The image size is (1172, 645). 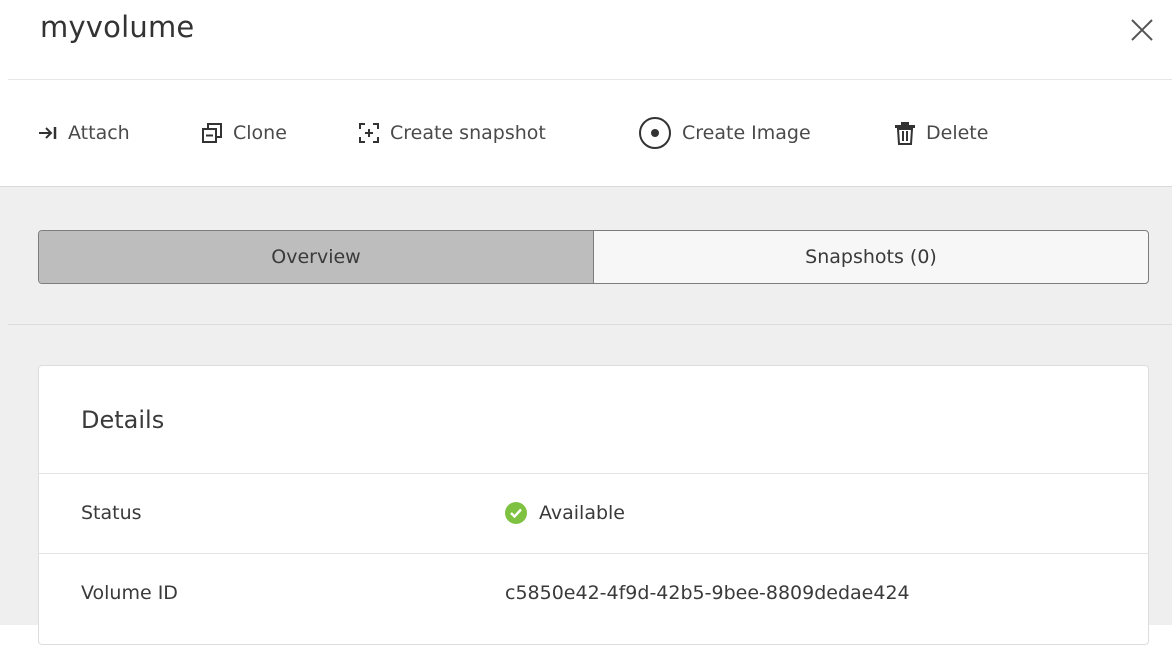 I want to click on attach-arrow-icon, so click(x=48, y=133).